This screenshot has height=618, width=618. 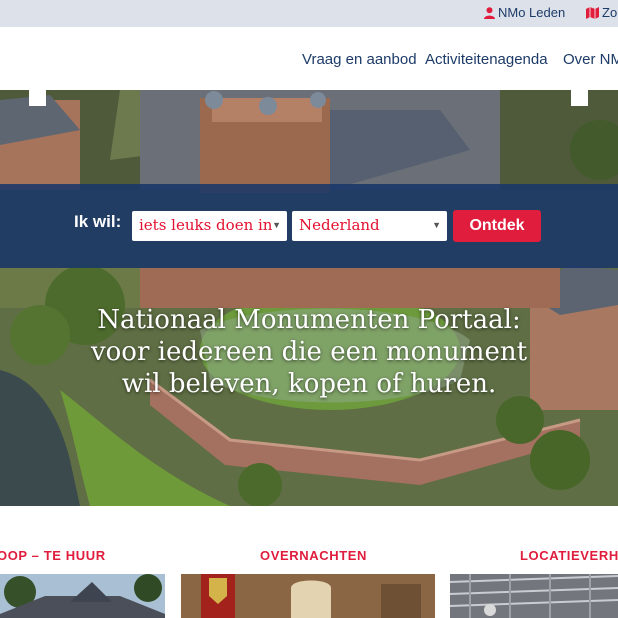 I want to click on category-overnachten-image, so click(x=308, y=596).